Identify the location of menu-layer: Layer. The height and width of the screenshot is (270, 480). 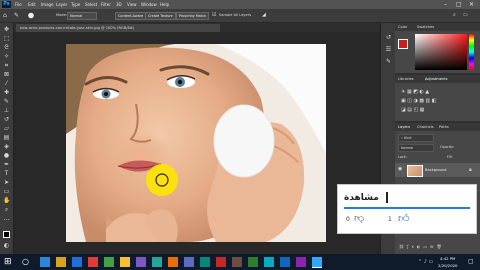
(61, 4).